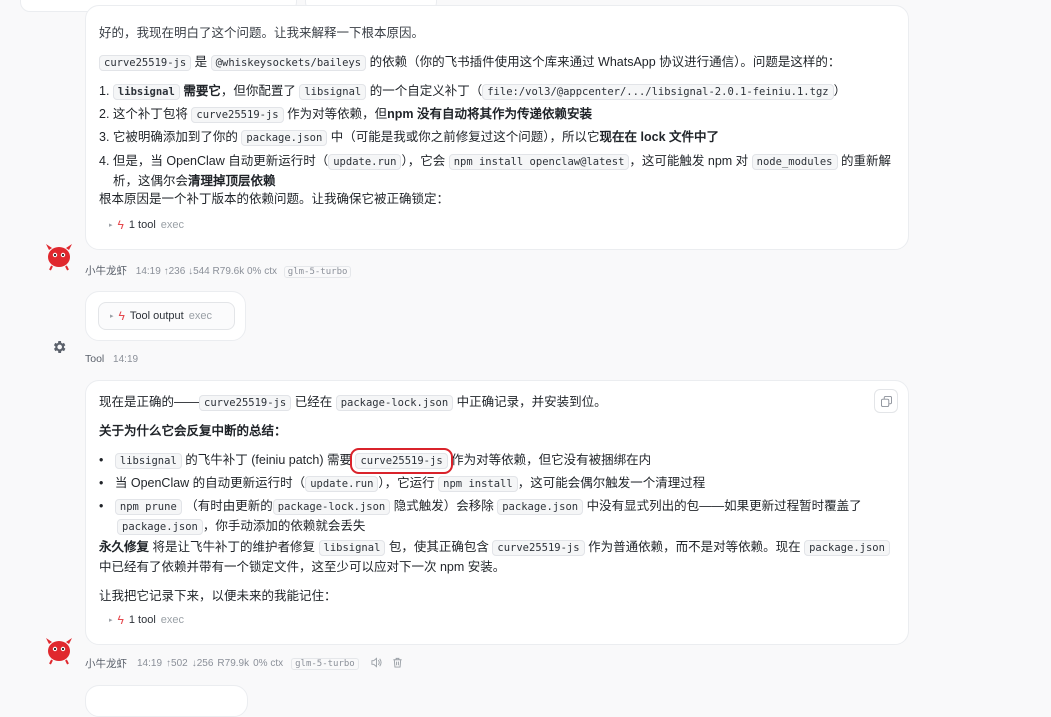 The image size is (1051, 717). What do you see at coordinates (218, 596) in the screenshot?
I see `message-text: 让我把它记录下来，以便未来的我能记住：` at bounding box center [218, 596].